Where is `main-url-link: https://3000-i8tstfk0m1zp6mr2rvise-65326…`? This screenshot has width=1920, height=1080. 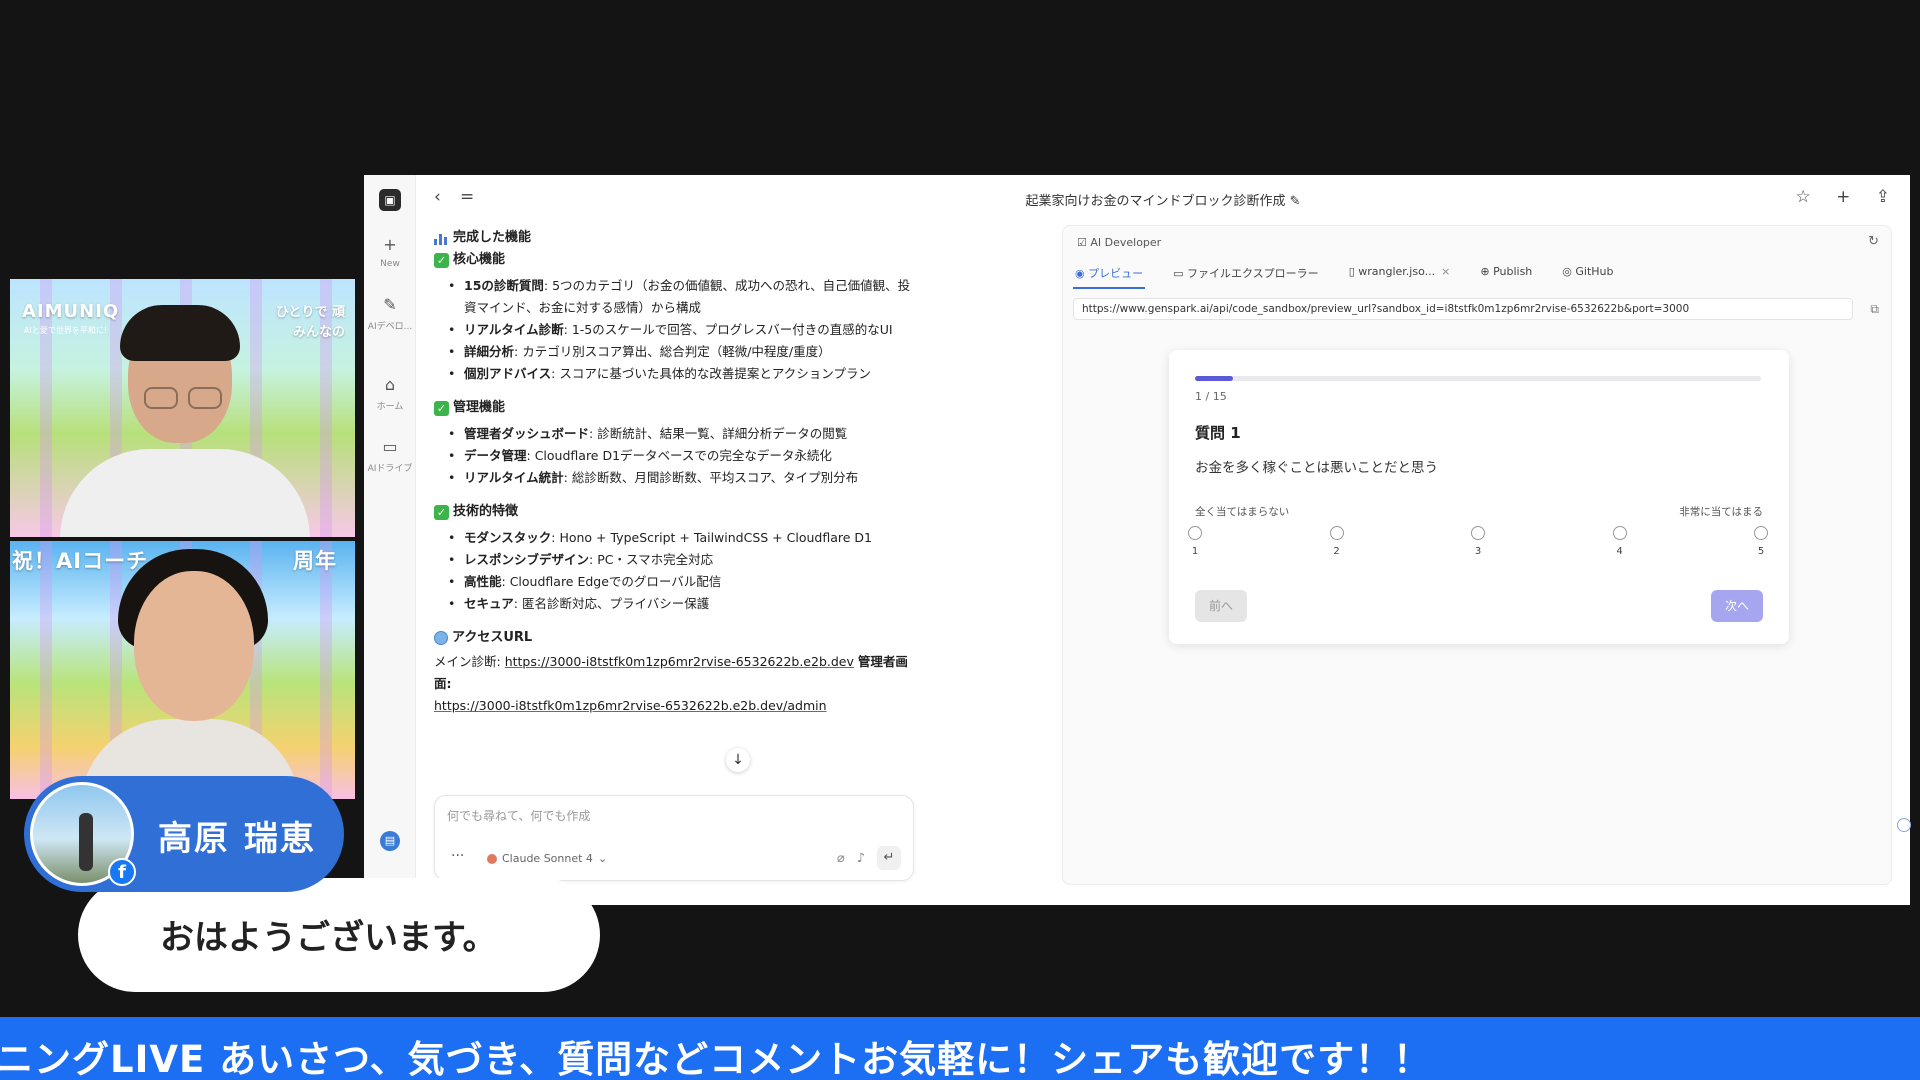
main-url-link: https://3000-i8tstfk0m1zp6mr2rvise-65326… is located at coordinates (679, 661).